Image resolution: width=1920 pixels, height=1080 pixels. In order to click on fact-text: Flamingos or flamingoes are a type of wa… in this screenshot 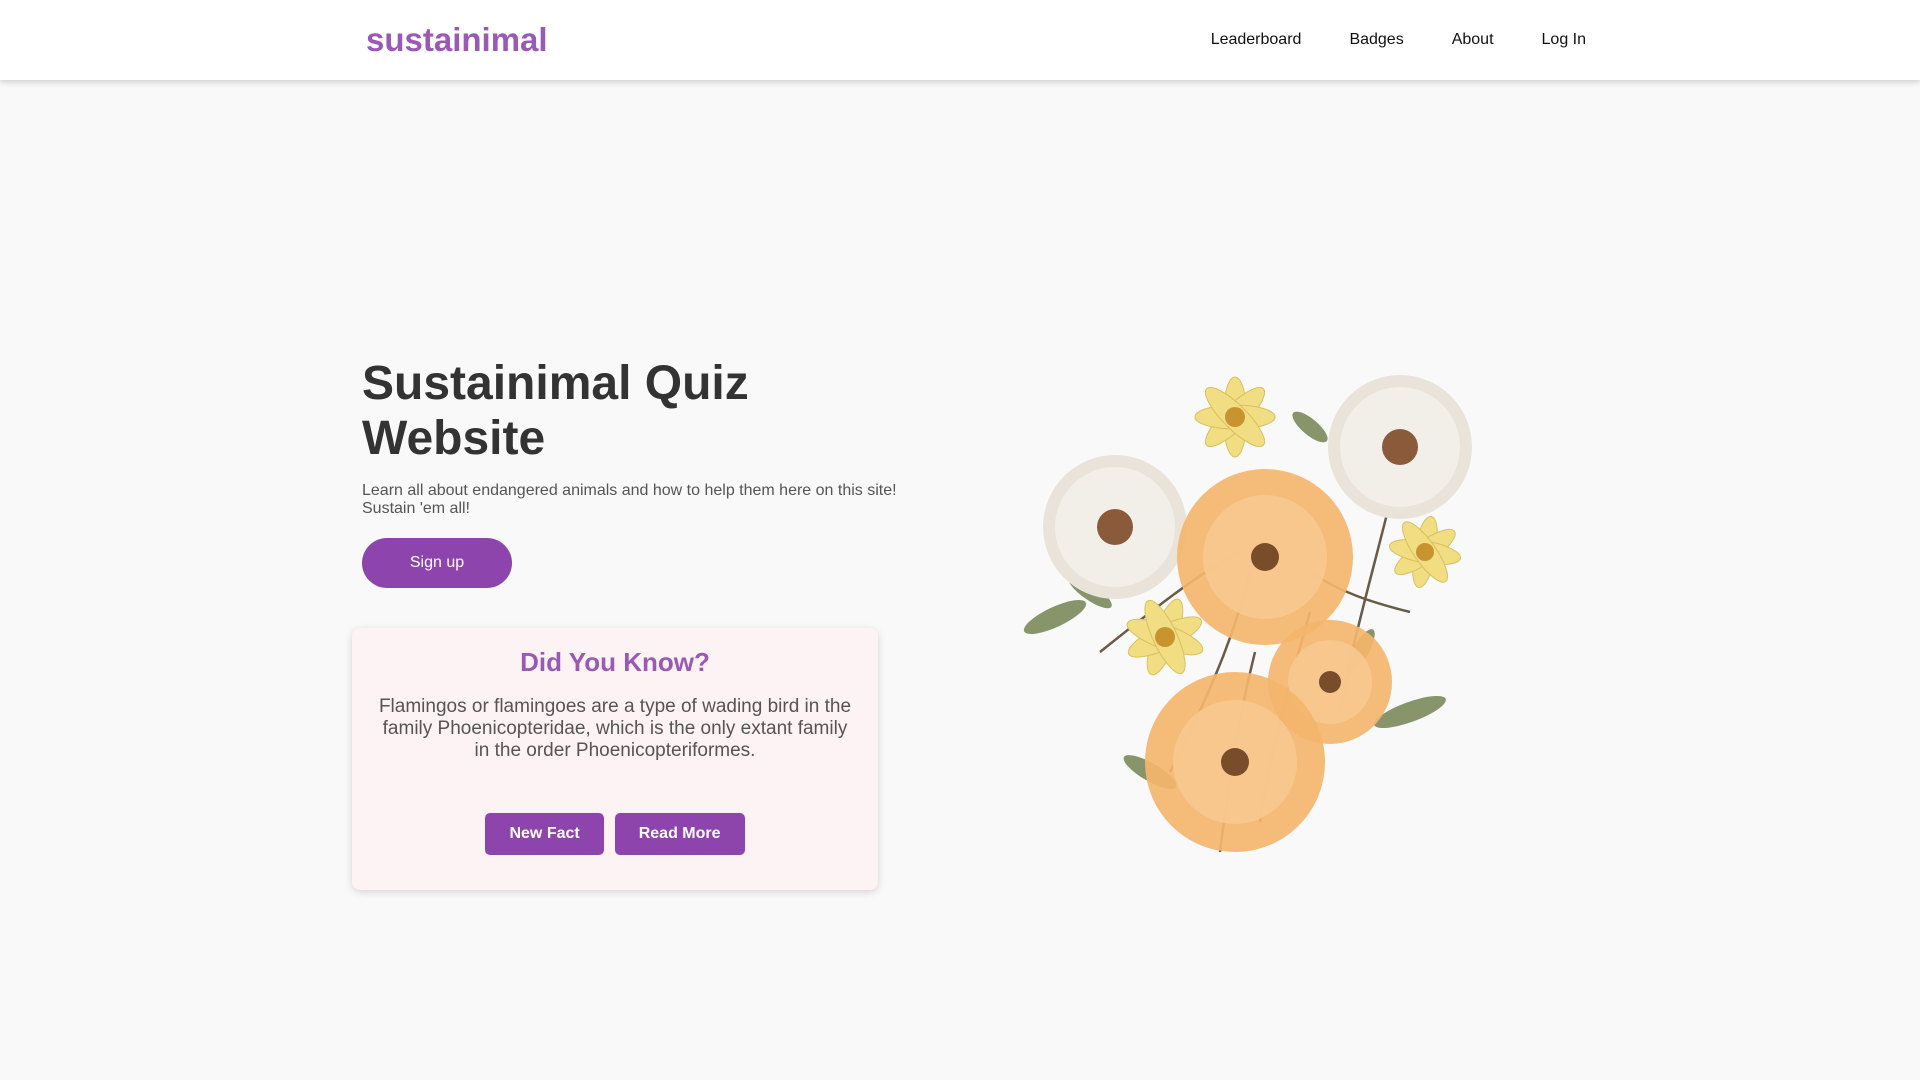, I will do `click(615, 728)`.